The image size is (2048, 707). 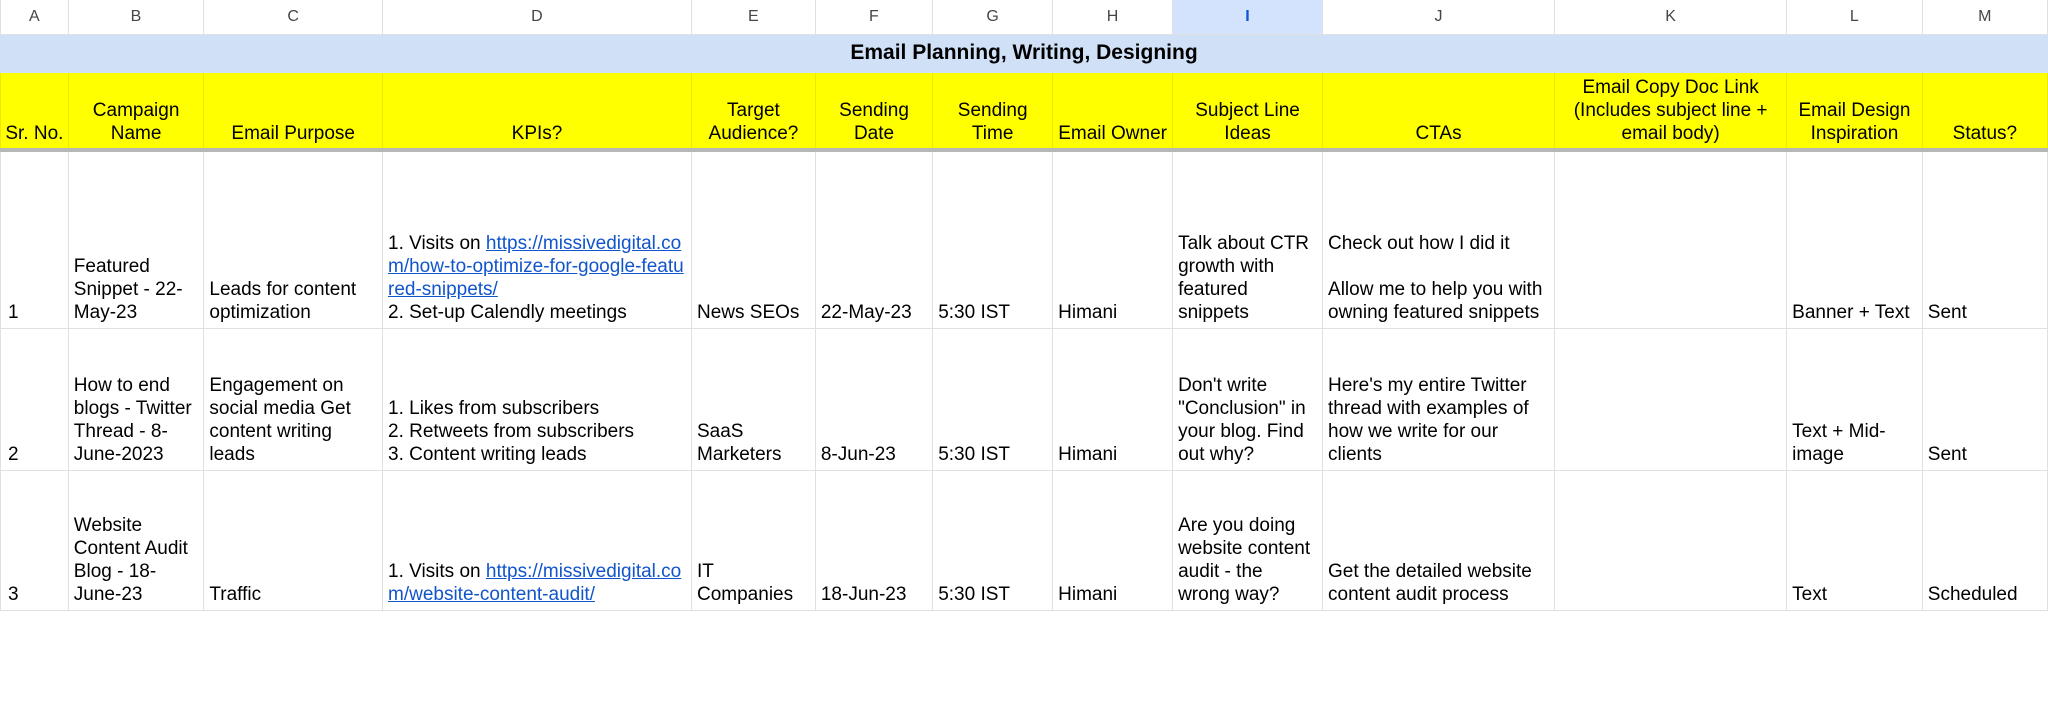 What do you see at coordinates (1984, 540) in the screenshot?
I see `cell-status: Scheduled` at bounding box center [1984, 540].